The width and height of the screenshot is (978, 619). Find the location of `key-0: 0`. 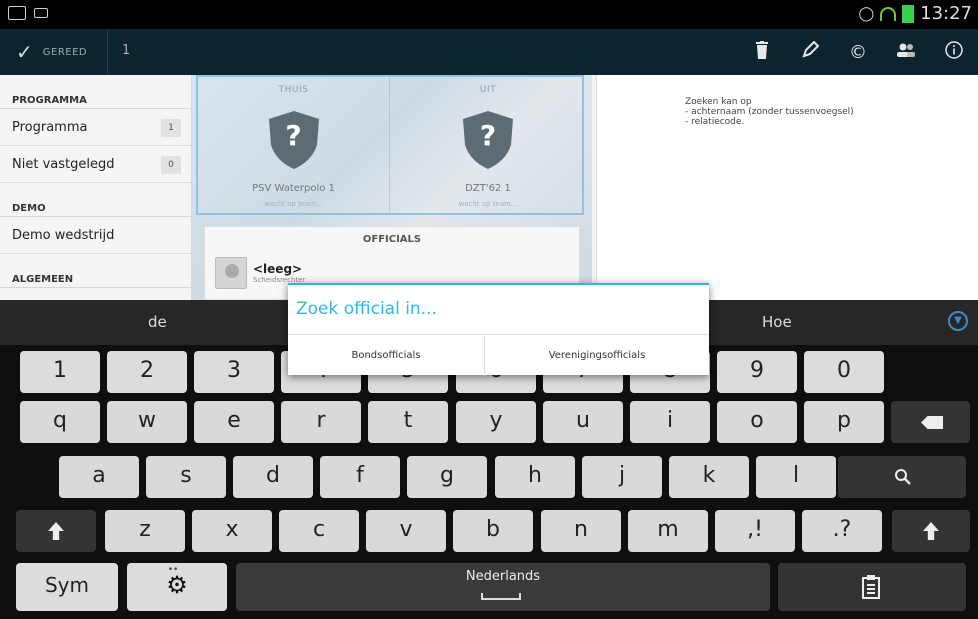

key-0: 0 is located at coordinates (844, 372).